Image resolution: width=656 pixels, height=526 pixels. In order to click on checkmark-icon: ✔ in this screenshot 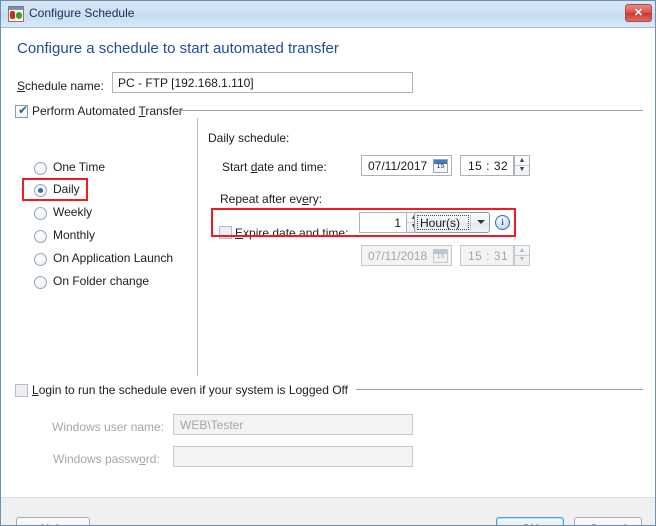, I will do `click(23, 110)`.